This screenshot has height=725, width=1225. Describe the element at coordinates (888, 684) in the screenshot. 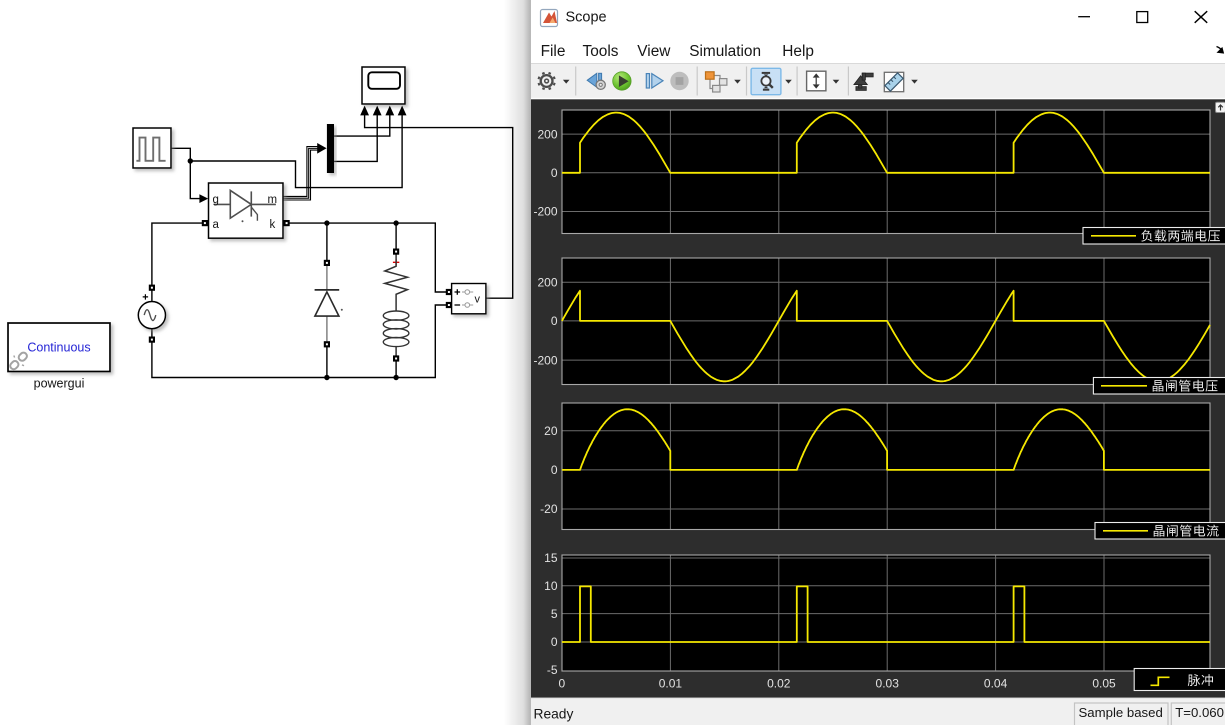

I see `svg-text: 0.03` at that location.